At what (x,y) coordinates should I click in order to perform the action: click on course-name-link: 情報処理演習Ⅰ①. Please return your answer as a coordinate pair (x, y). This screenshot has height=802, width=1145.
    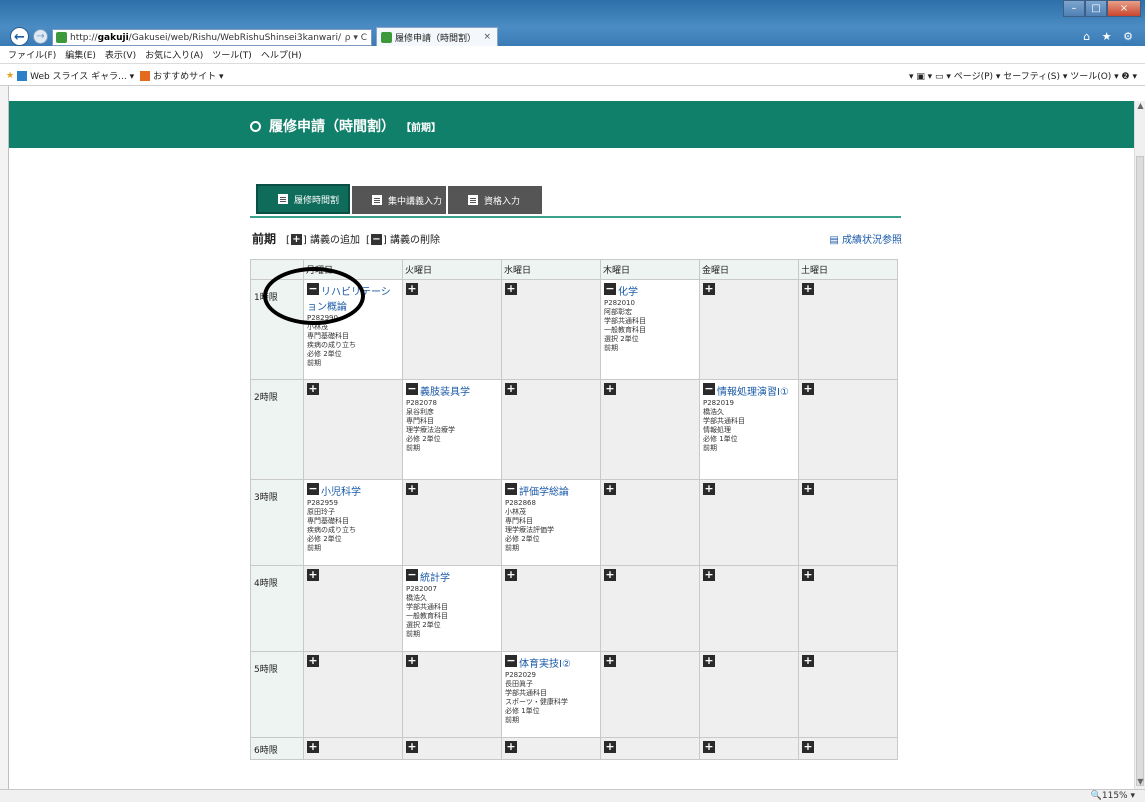
    Looking at the image, I should click on (753, 392).